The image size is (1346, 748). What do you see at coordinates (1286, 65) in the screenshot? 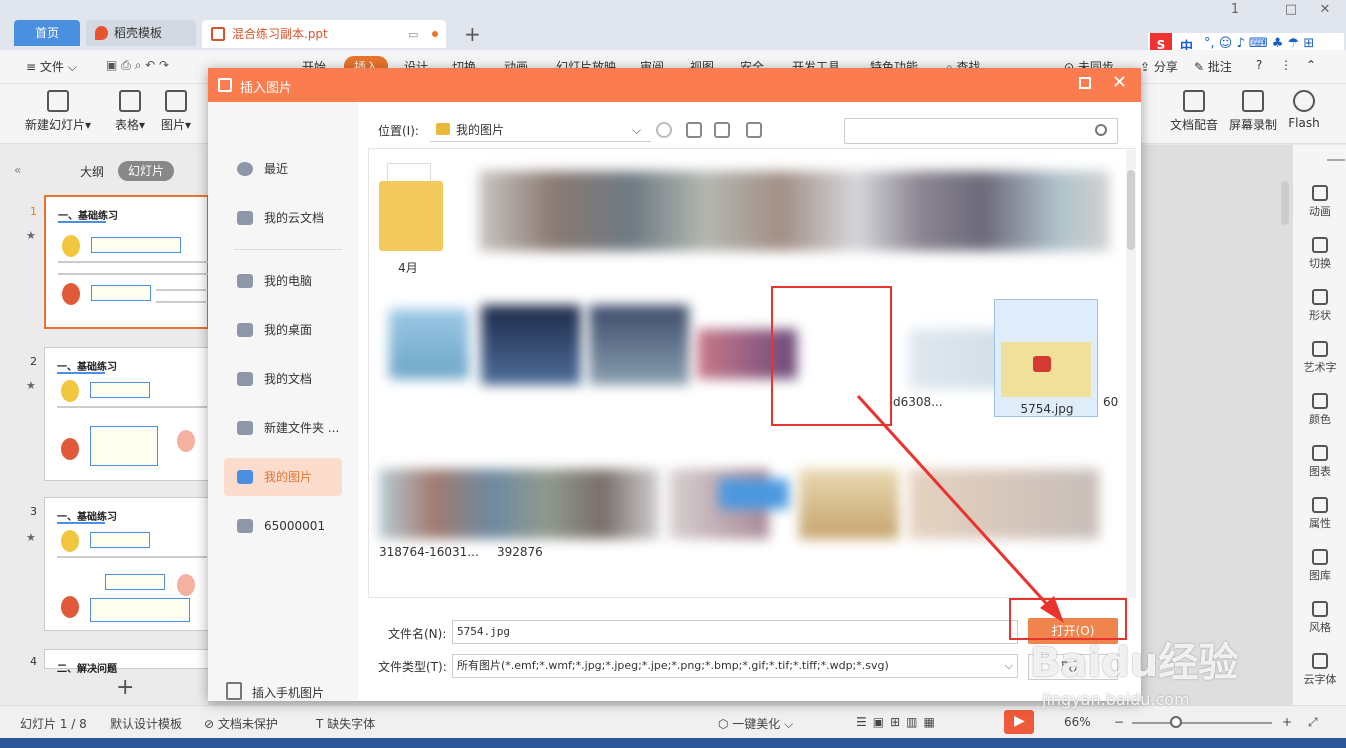
I see `more-icon: ⋮` at bounding box center [1286, 65].